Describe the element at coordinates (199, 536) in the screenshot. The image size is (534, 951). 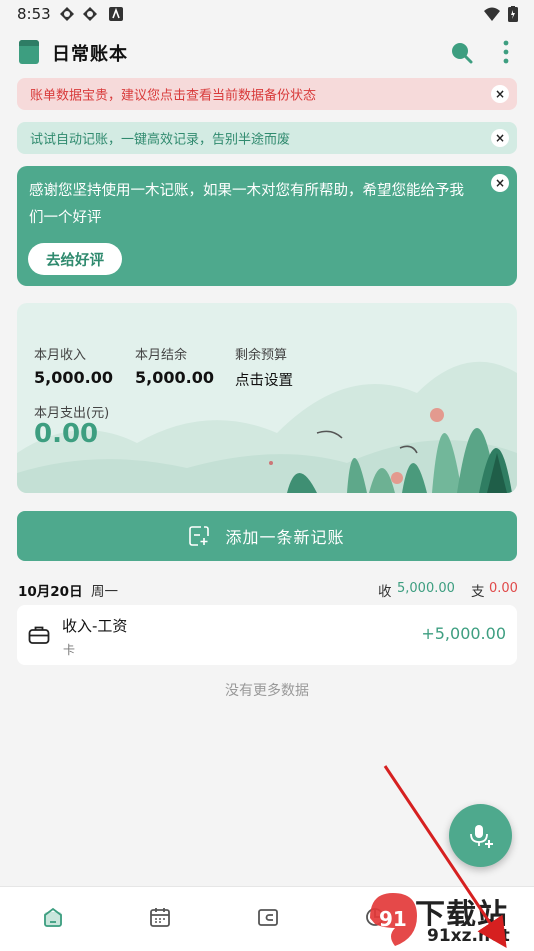
I see `add-note-icon` at that location.